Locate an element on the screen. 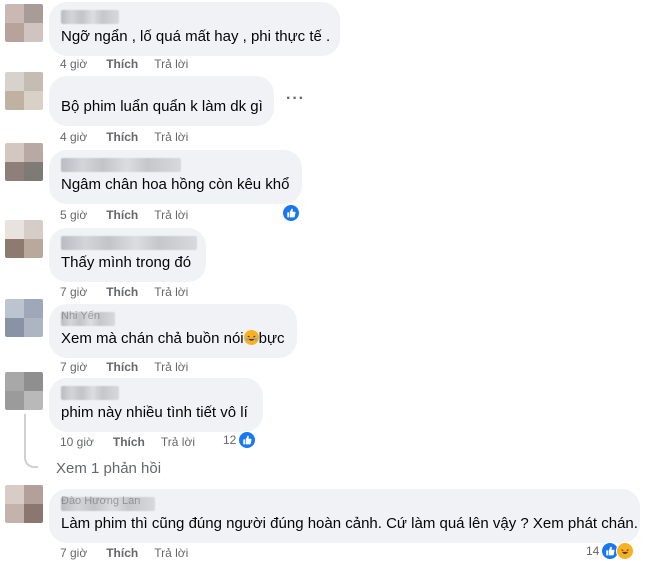 This screenshot has width=663, height=569. comment-bubble: phim này nhiều tình tiết vô lí is located at coordinates (156, 405).